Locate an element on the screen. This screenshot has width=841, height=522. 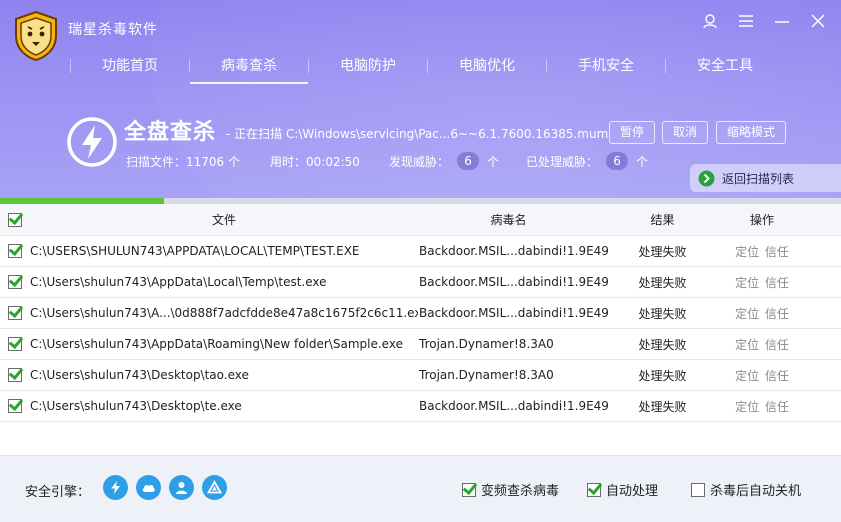
menu-icon is located at coordinates (746, 21).